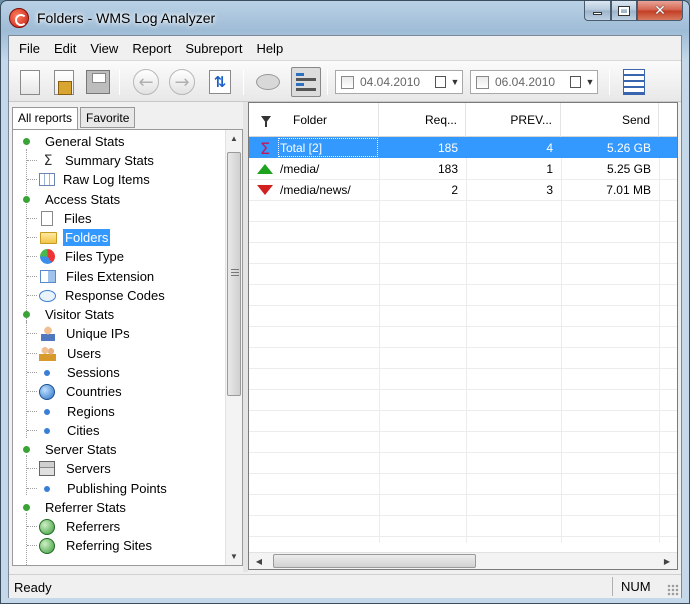 Image resolution: width=690 pixels, height=604 pixels. I want to click on toolbar: ← → ⇅ 04.04.2010 ▼ 06.04.2010 ▼, so click(345, 81).